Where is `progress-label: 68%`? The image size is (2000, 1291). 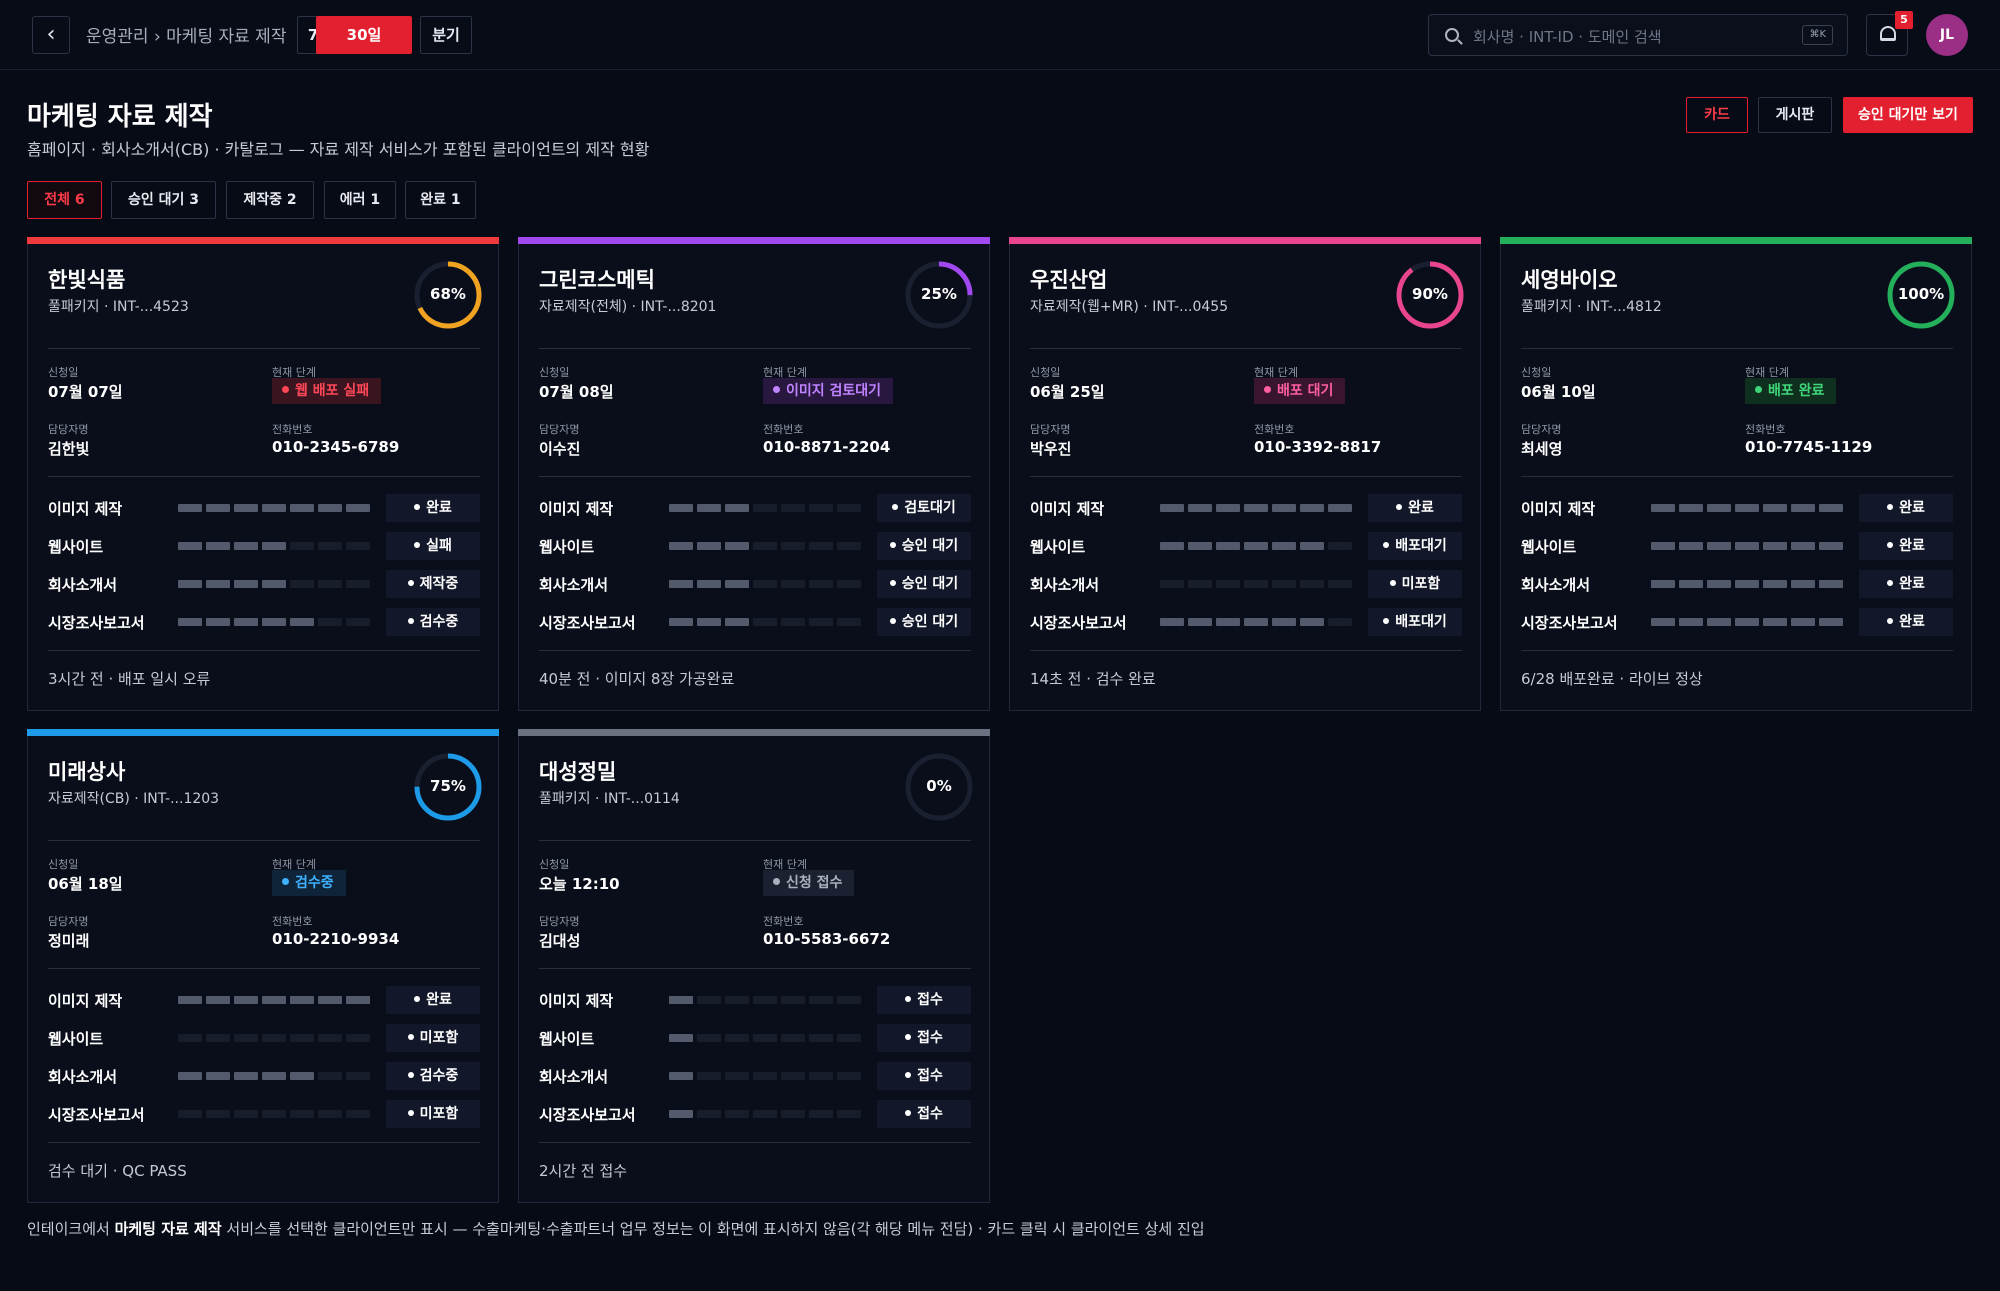 progress-label: 68% is located at coordinates (448, 294).